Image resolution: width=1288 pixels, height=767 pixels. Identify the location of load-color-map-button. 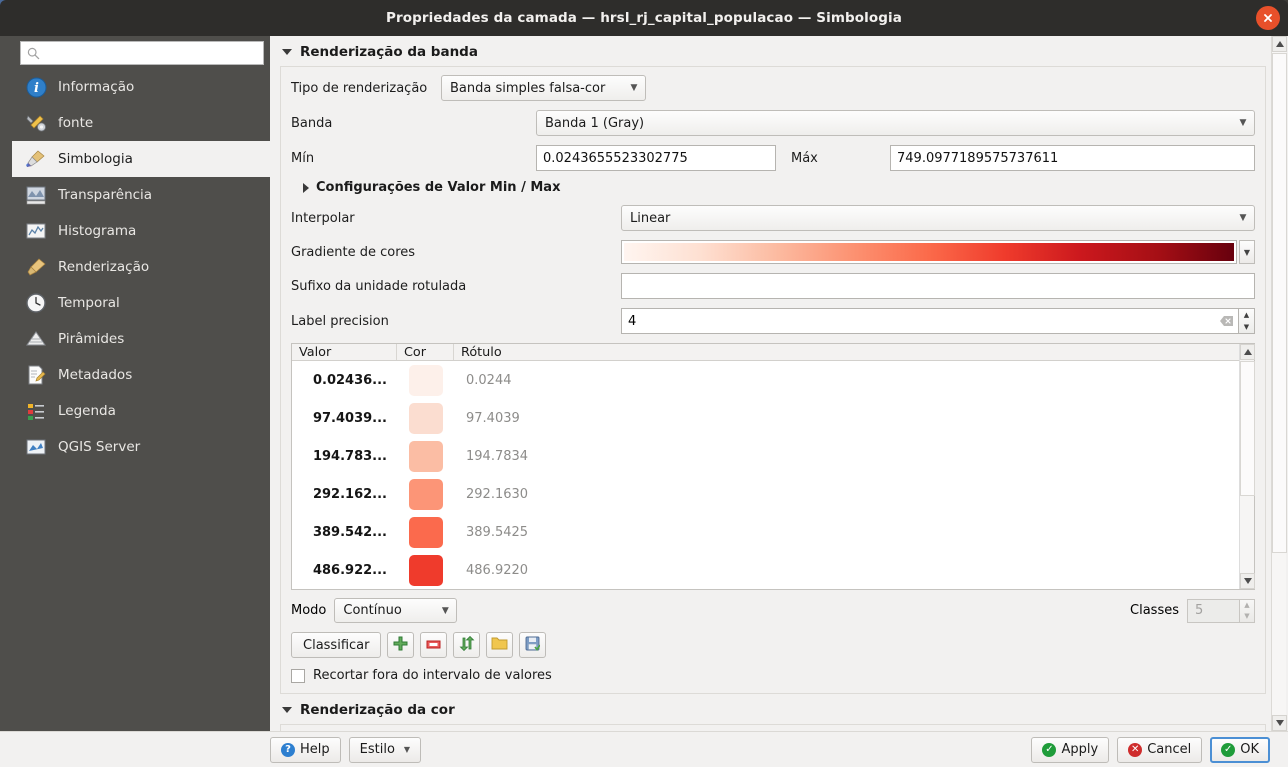
(500, 645).